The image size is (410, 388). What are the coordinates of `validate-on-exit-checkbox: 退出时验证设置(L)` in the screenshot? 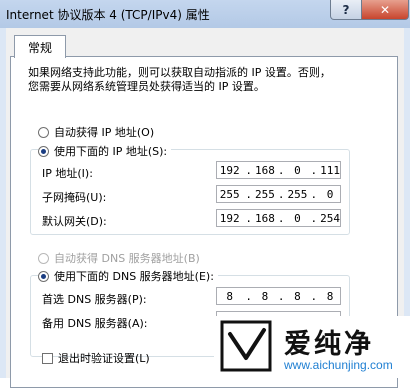 It's located at (96, 358).